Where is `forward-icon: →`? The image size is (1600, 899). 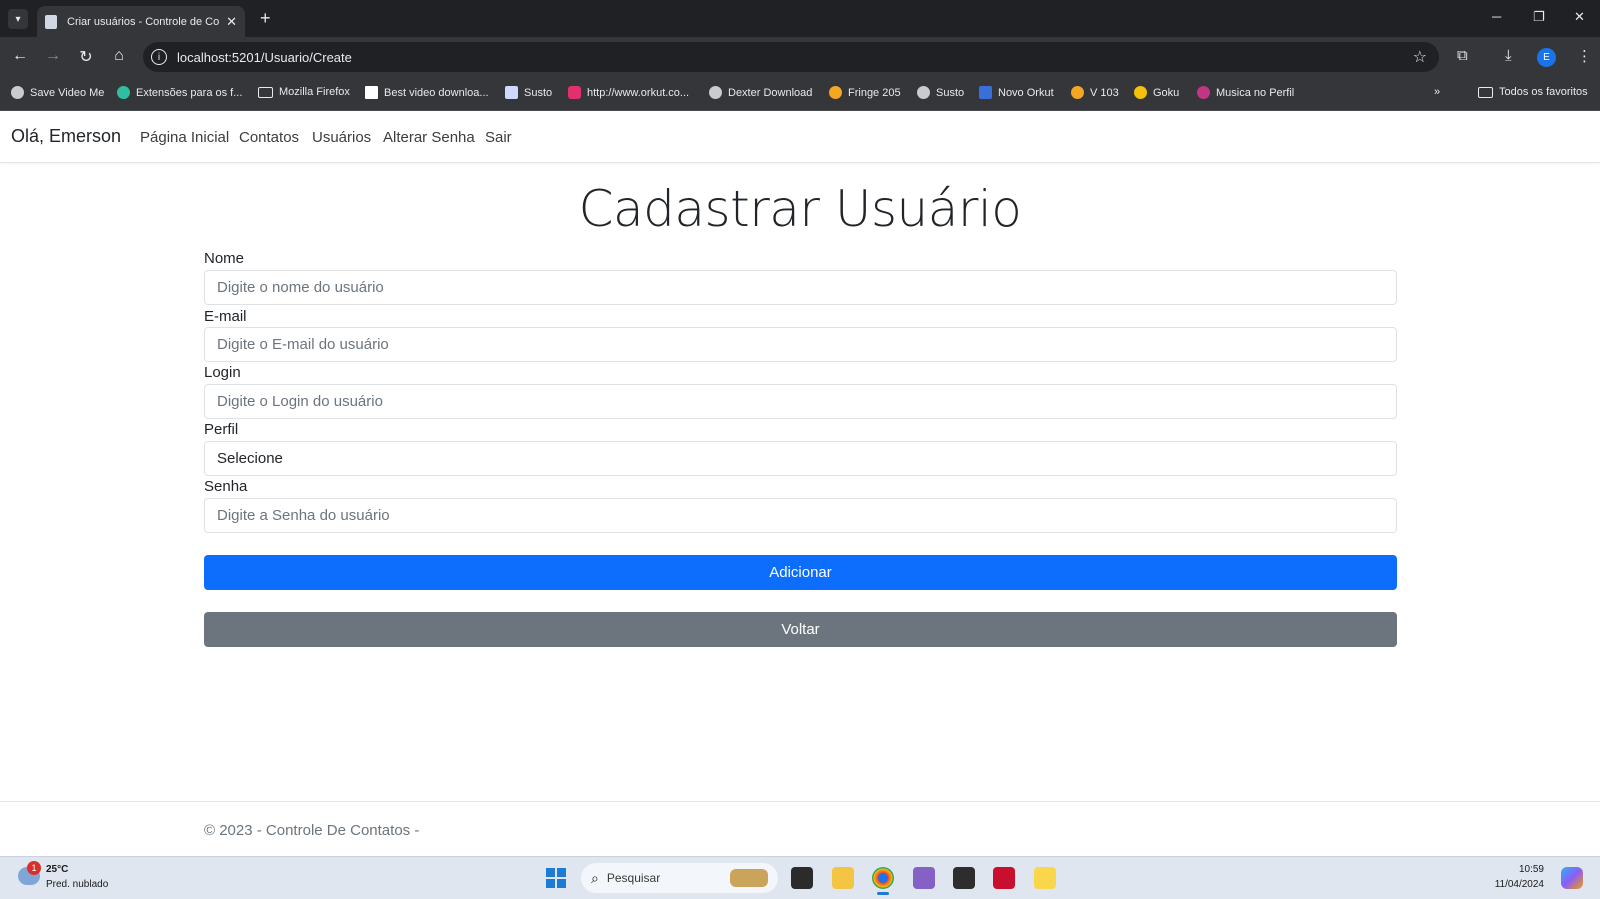 forward-icon: → is located at coordinates (53, 56).